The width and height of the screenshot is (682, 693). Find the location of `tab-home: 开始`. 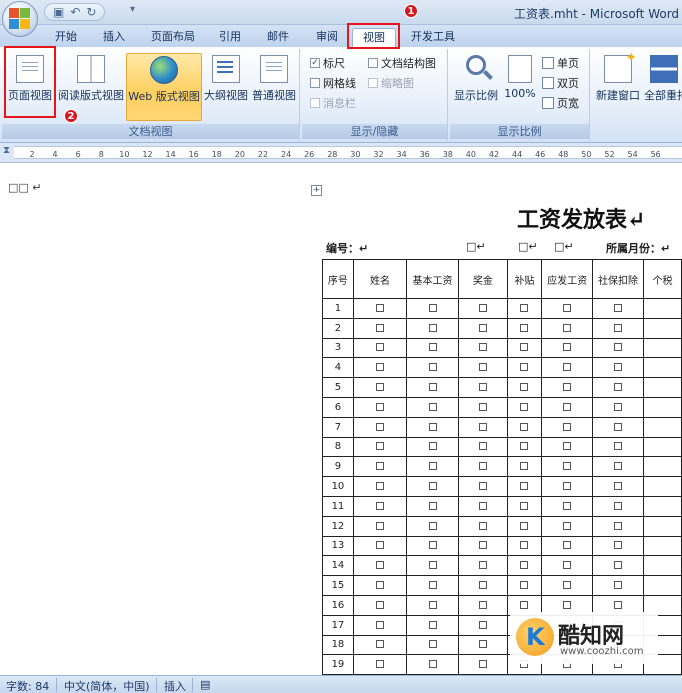

tab-home: 开始 is located at coordinates (66, 37).